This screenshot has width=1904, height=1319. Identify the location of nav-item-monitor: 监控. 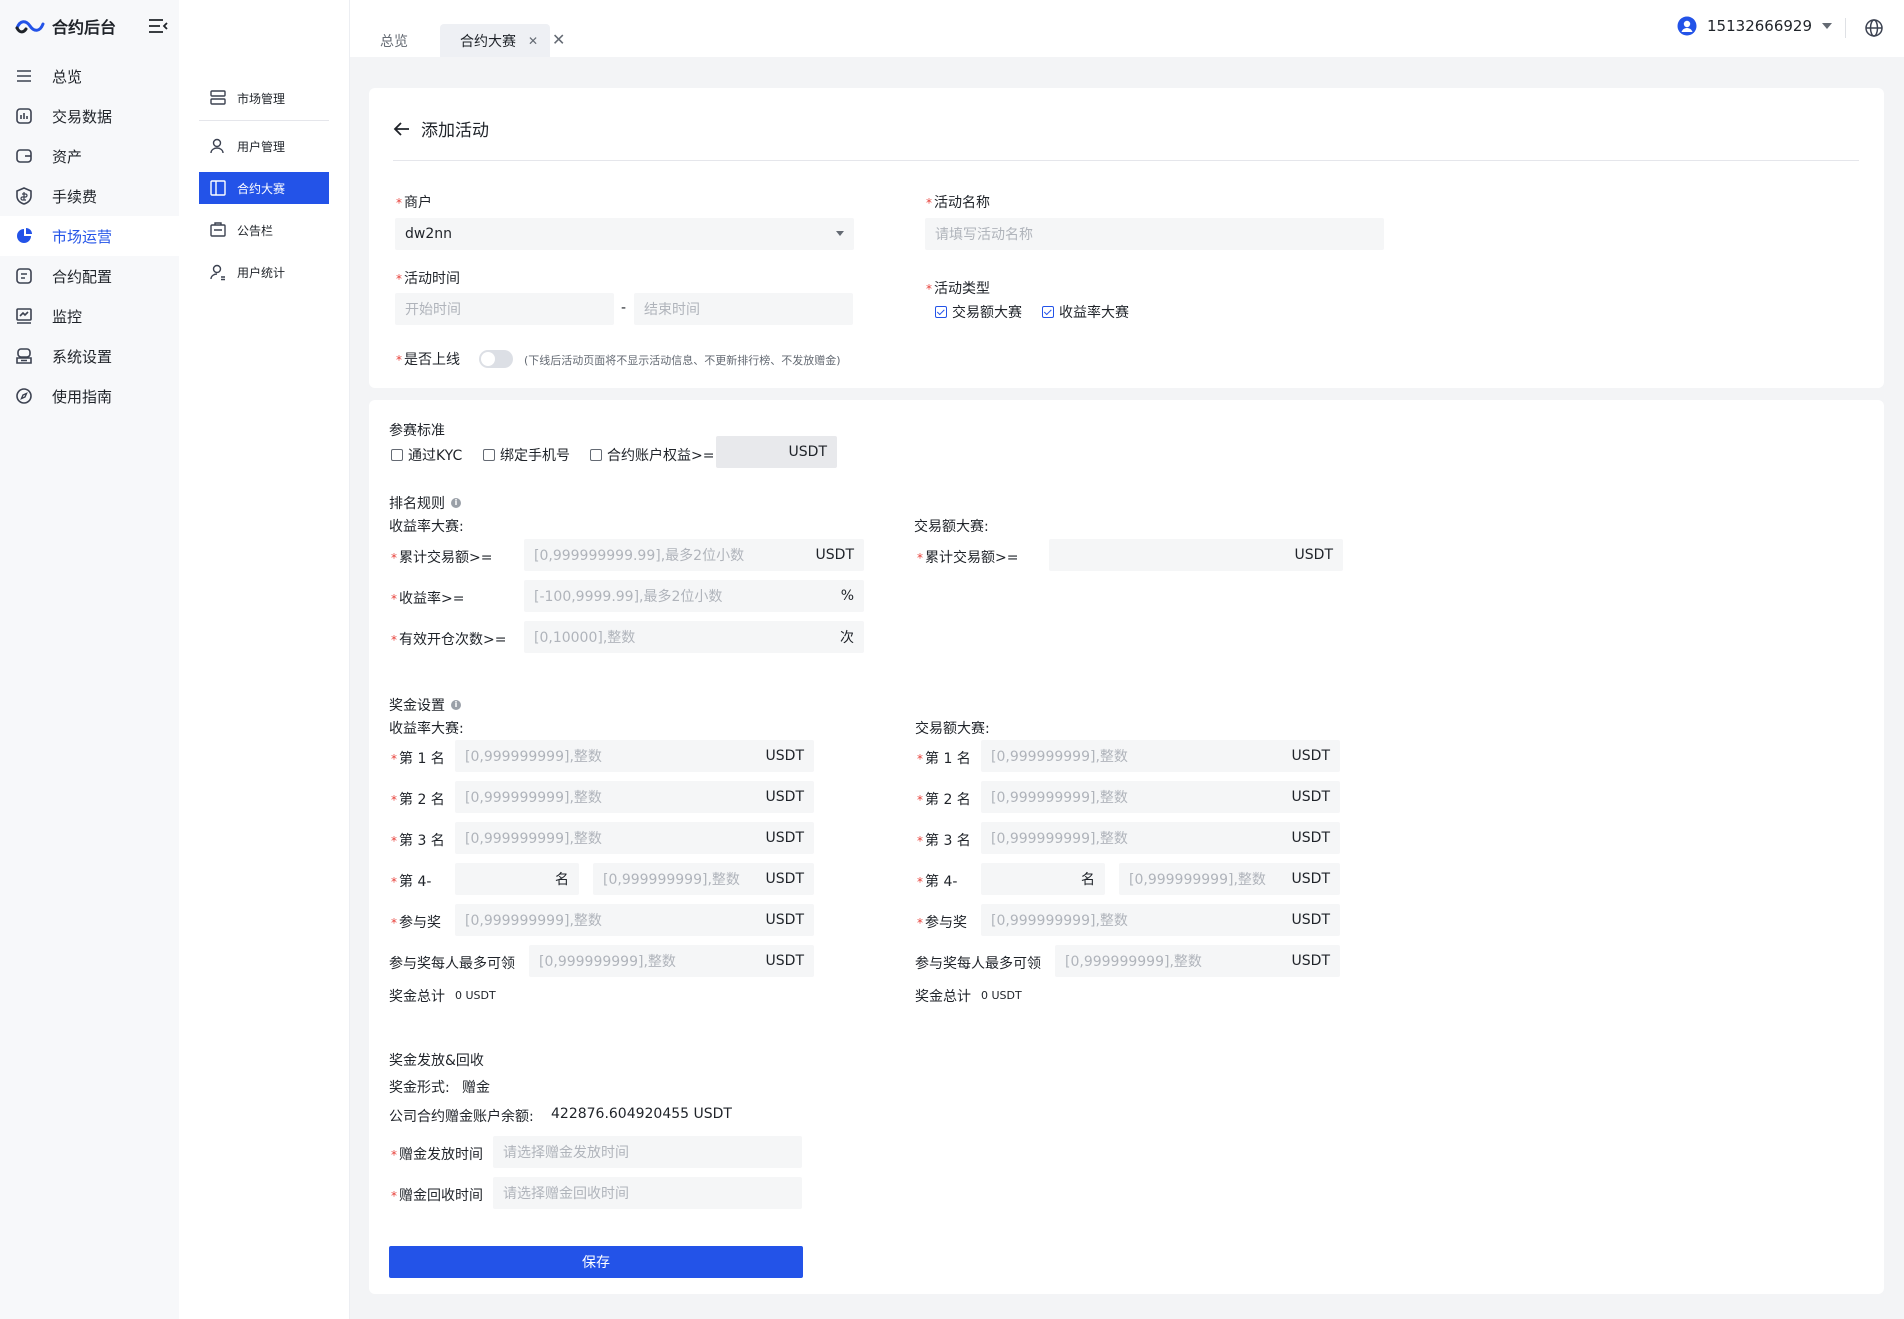
(89, 316).